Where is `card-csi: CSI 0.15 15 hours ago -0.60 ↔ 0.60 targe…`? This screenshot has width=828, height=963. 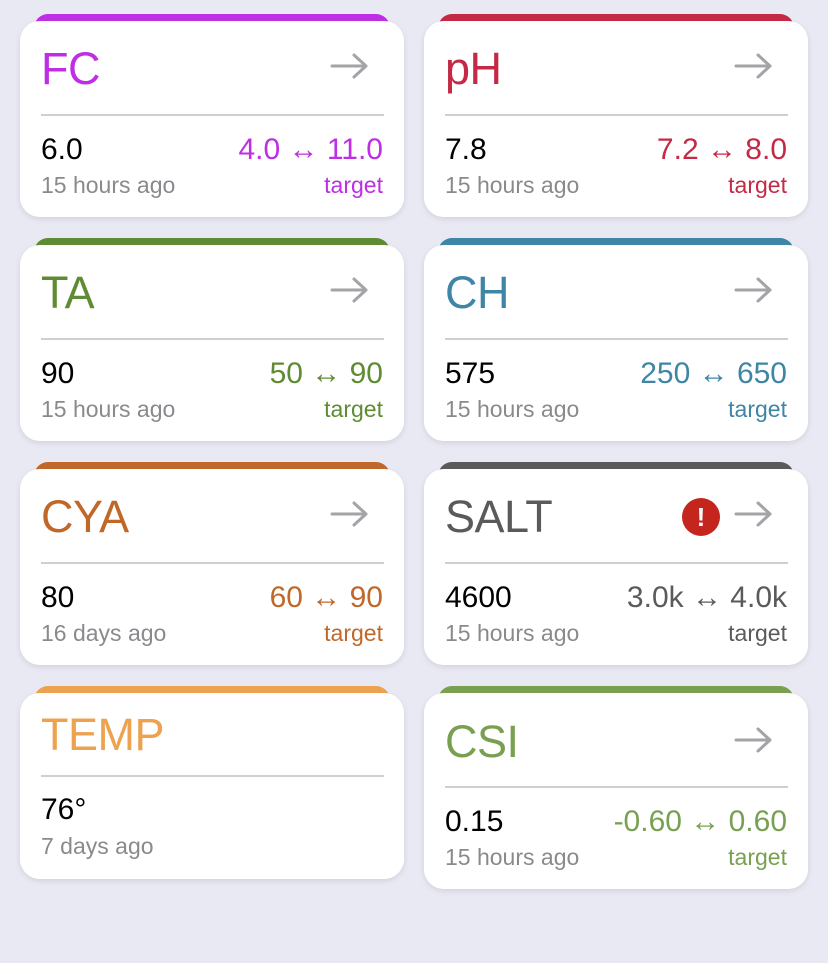
card-csi: CSI 0.15 15 hours ago -0.60 ↔ 0.60 targe… is located at coordinates (616, 787).